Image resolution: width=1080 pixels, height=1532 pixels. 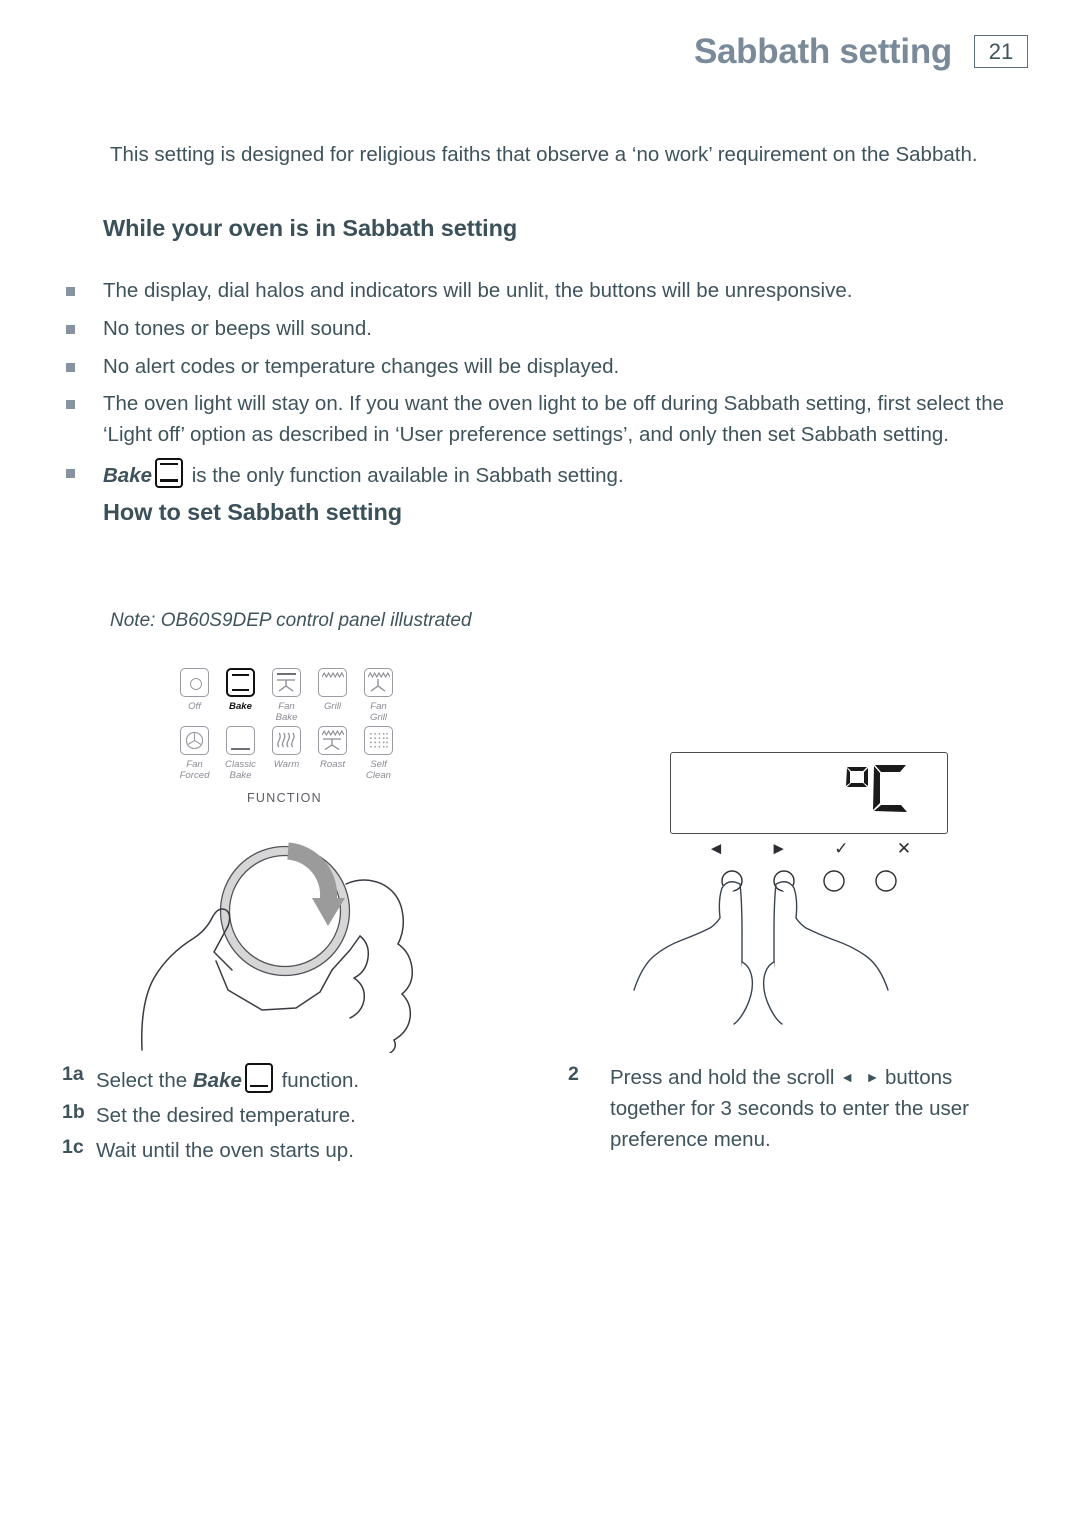 I want to click on function-label: Roast, so click(x=332, y=764).